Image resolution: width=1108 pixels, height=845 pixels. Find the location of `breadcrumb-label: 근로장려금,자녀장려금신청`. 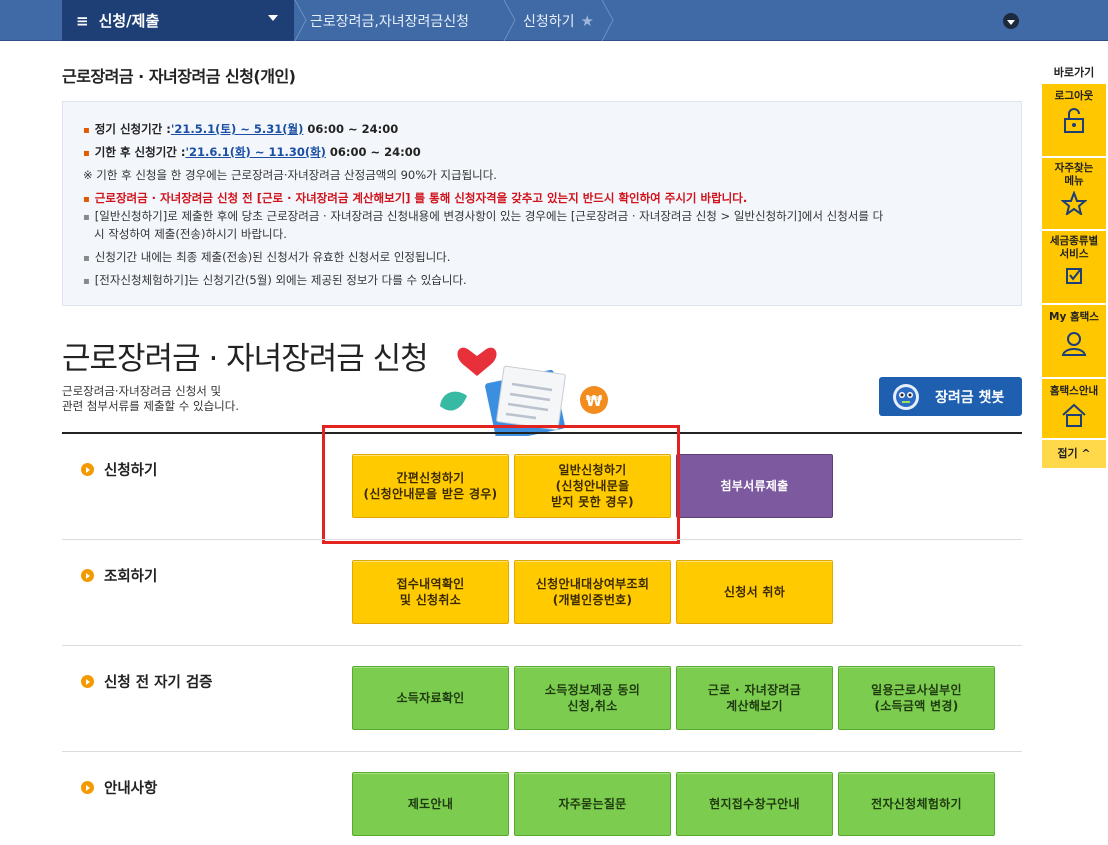

breadcrumb-label: 근로장려금,자녀장려금신청 is located at coordinates (390, 21).